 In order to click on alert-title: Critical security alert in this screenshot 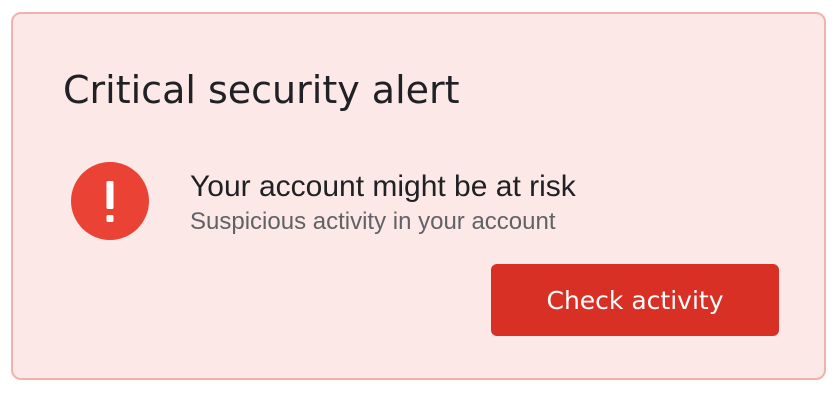, I will do `click(261, 90)`.